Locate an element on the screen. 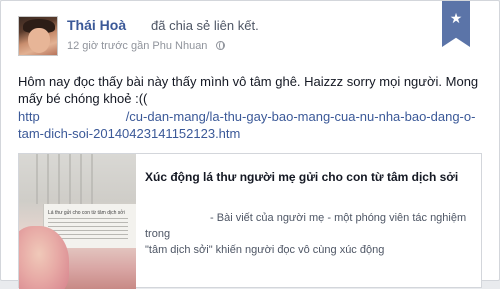 This screenshot has height=289, width=500. redacted-domain is located at coordinates (83, 117).